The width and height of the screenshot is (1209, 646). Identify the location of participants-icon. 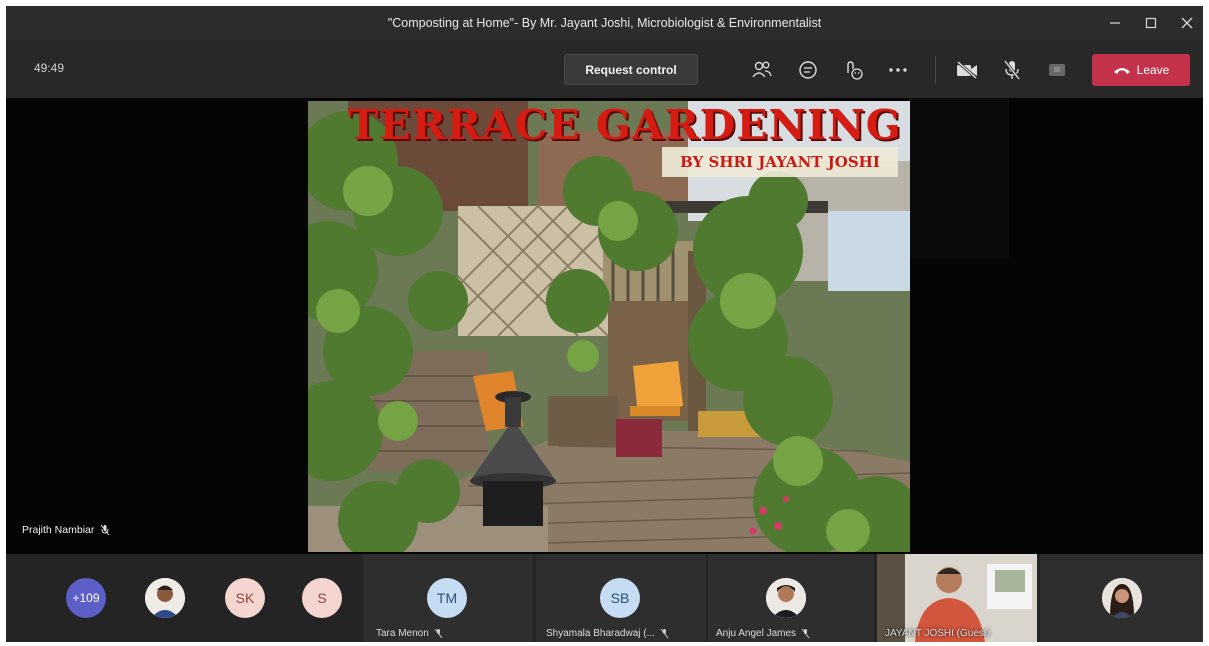
(762, 70).